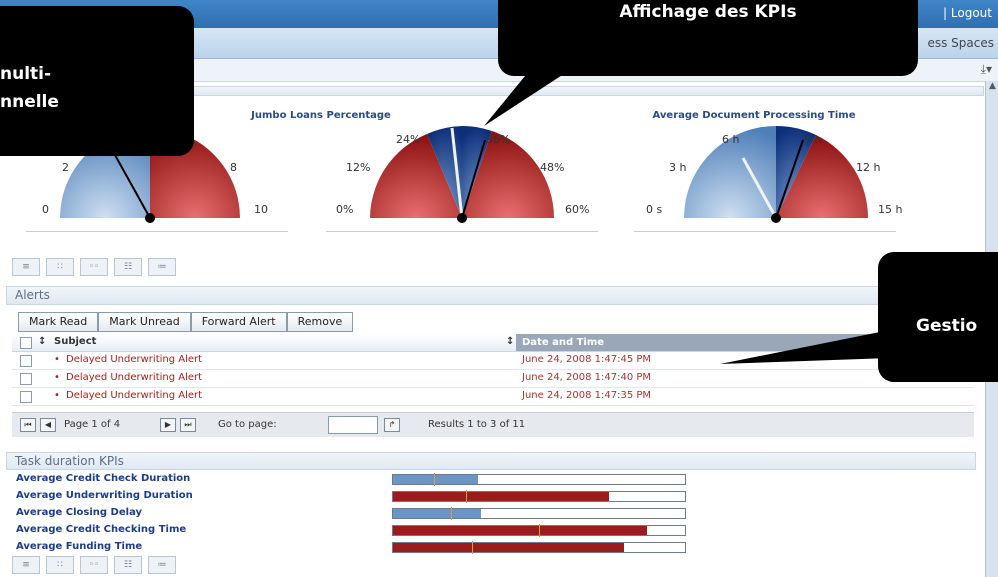  Describe the element at coordinates (587, 395) in the screenshot. I see `alert-date: June 24, 2008 1:47:35 PM` at that location.